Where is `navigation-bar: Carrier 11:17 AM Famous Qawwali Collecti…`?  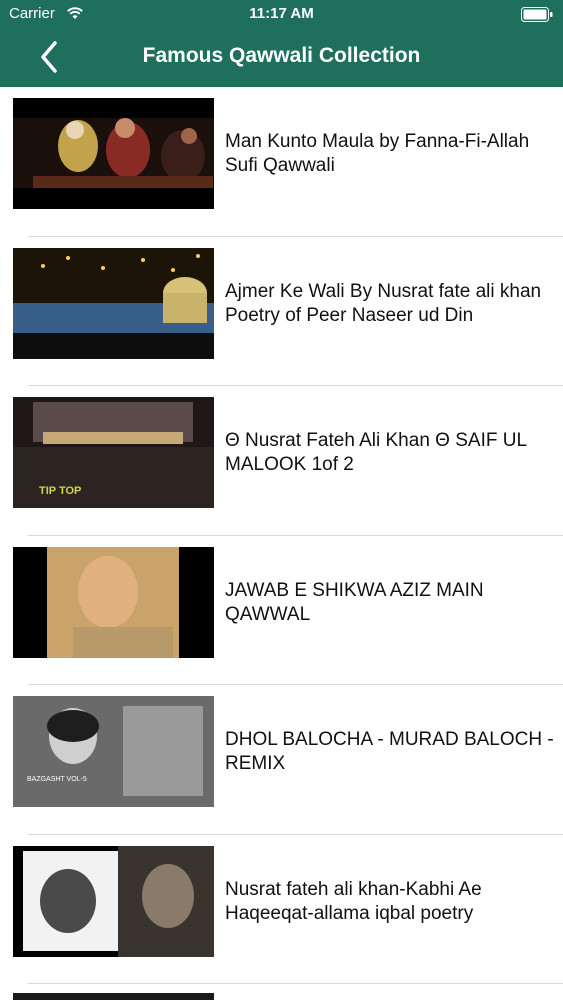 navigation-bar: Carrier 11:17 AM Famous Qawwali Collecti… is located at coordinates (281, 43).